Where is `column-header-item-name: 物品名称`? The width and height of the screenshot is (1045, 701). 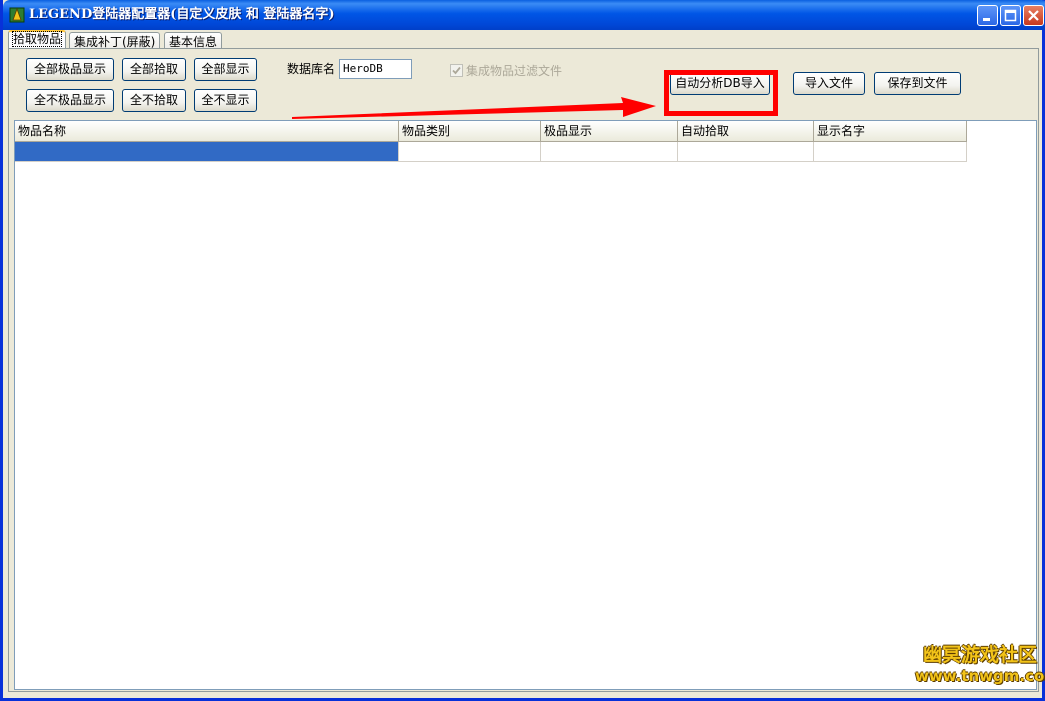 column-header-item-name: 物品名称 is located at coordinates (207, 131).